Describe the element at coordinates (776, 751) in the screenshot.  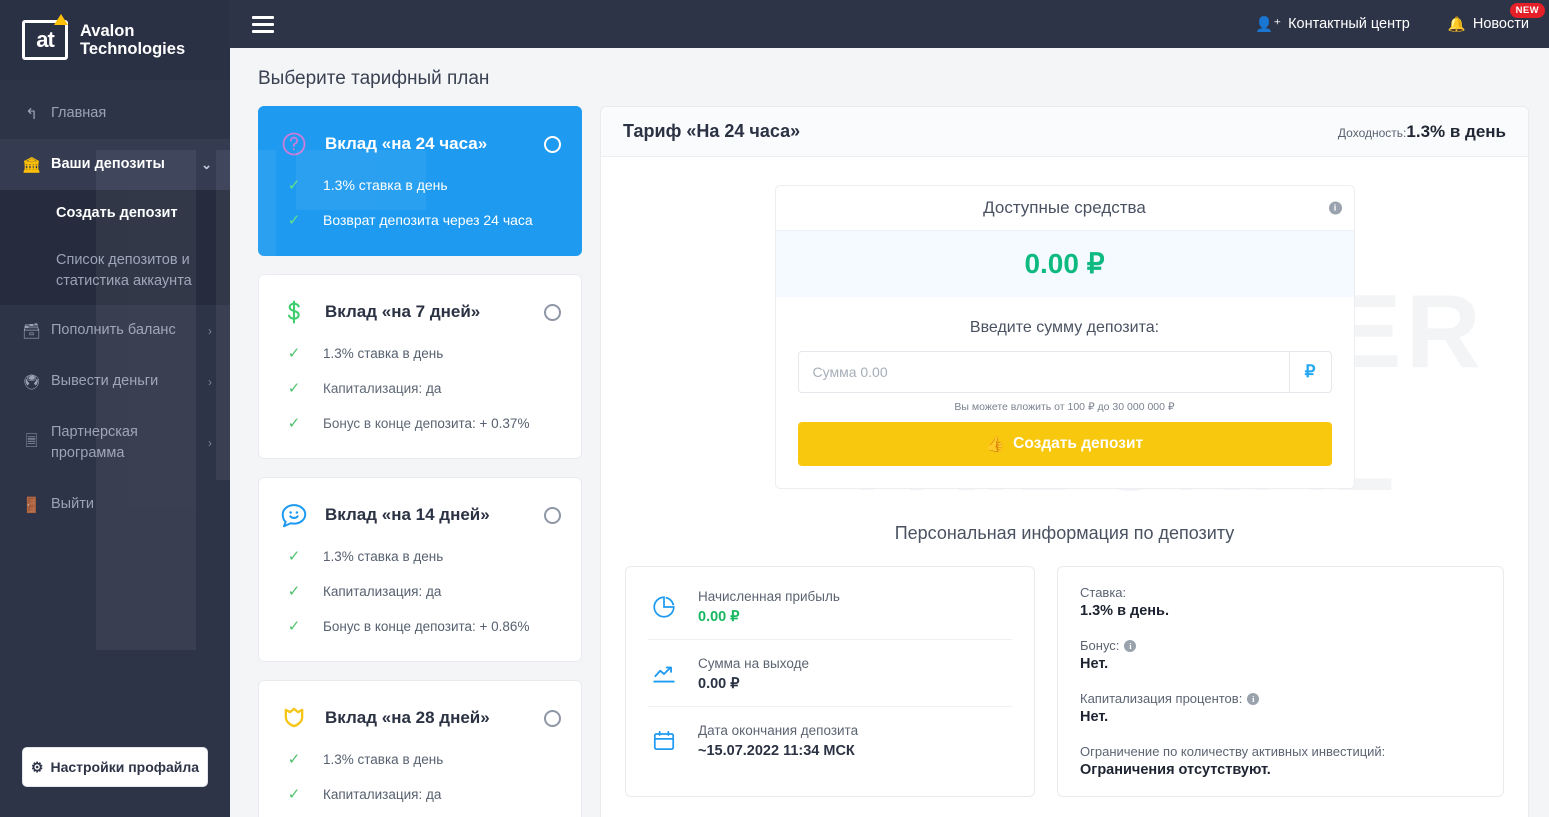
I see `stat-value: ~15.07.2022 11:34 МСК` at that location.